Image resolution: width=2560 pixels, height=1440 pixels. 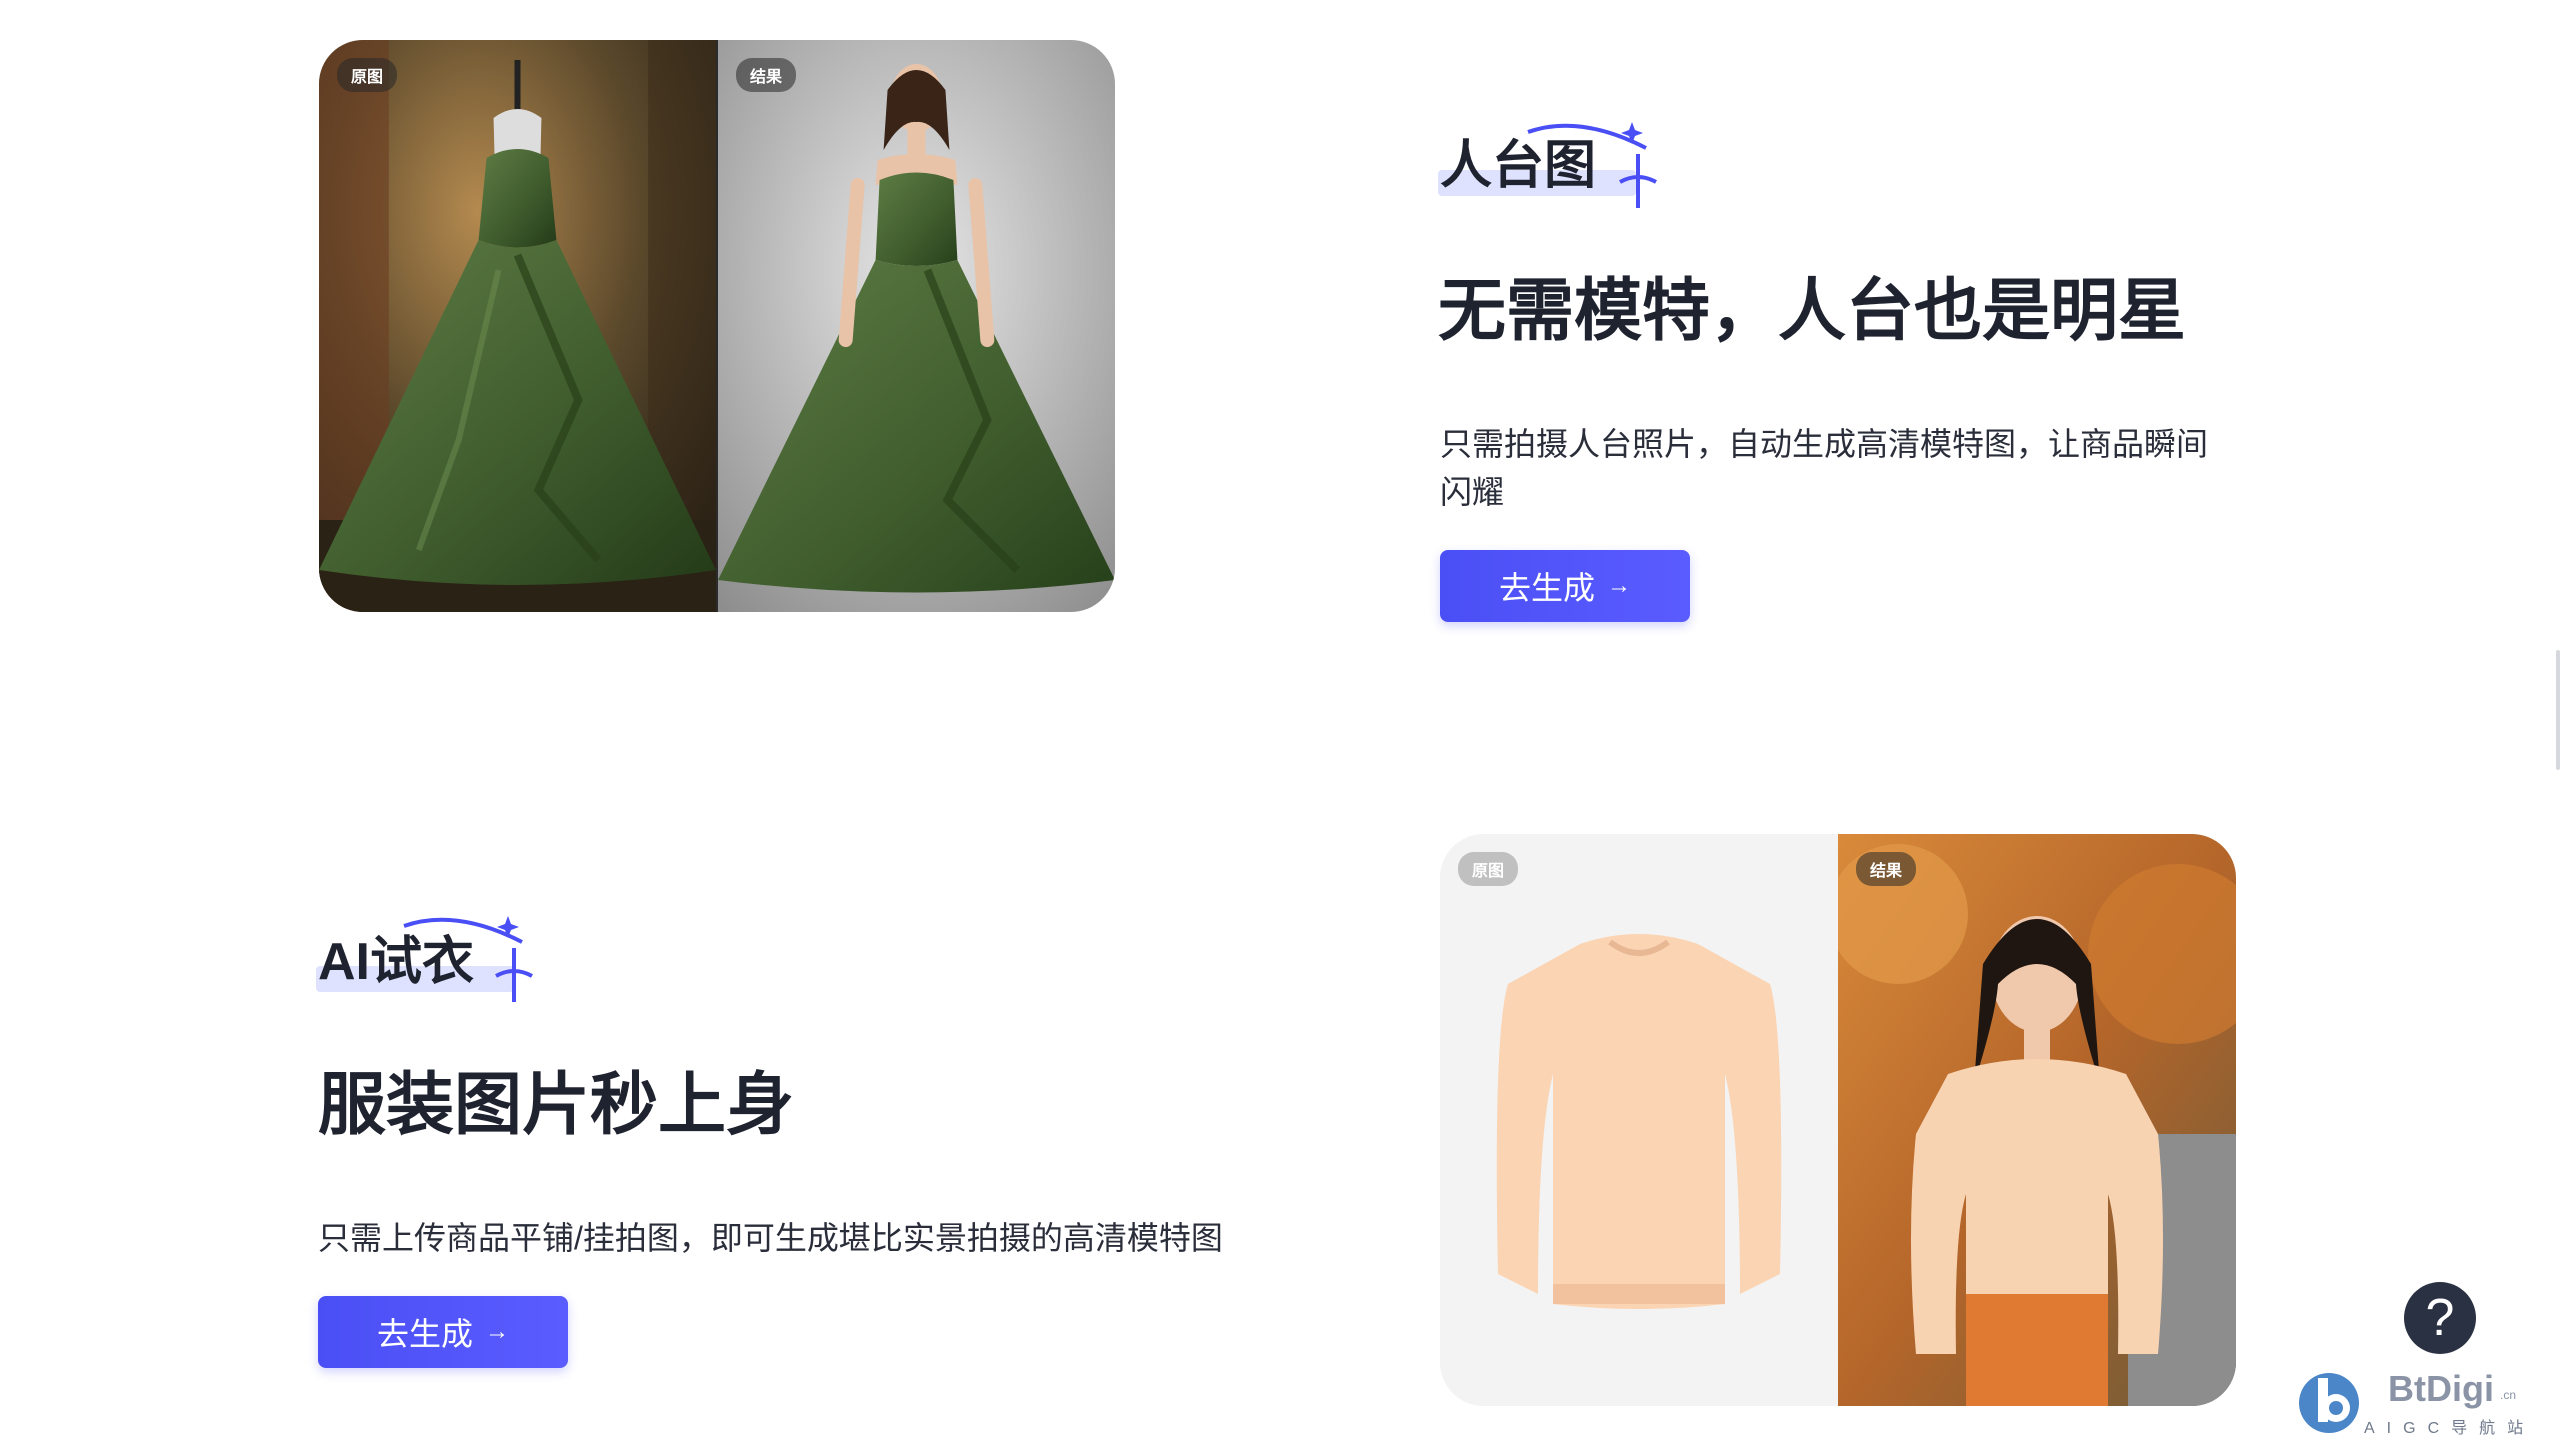 I want to click on feature-headline: 无需模特，人台也是明星, so click(x=1812, y=311).